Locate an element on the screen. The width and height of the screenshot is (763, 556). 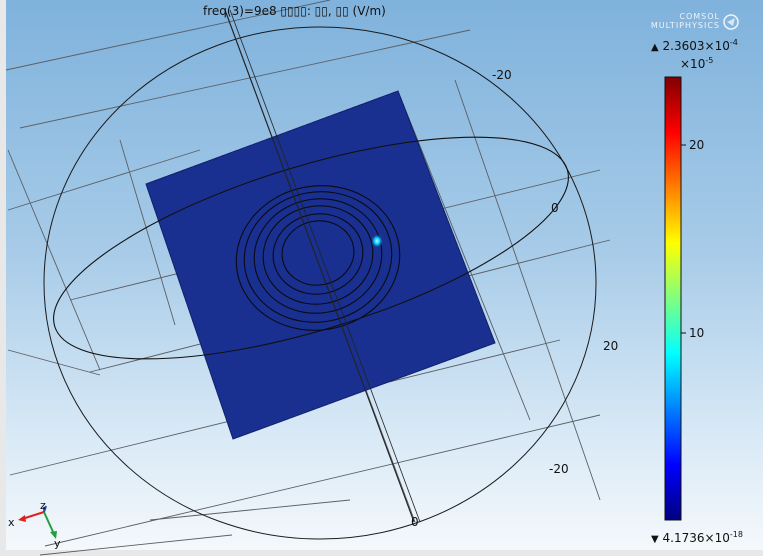
min-arrow-icon: ▼ is located at coordinates (655, 539).